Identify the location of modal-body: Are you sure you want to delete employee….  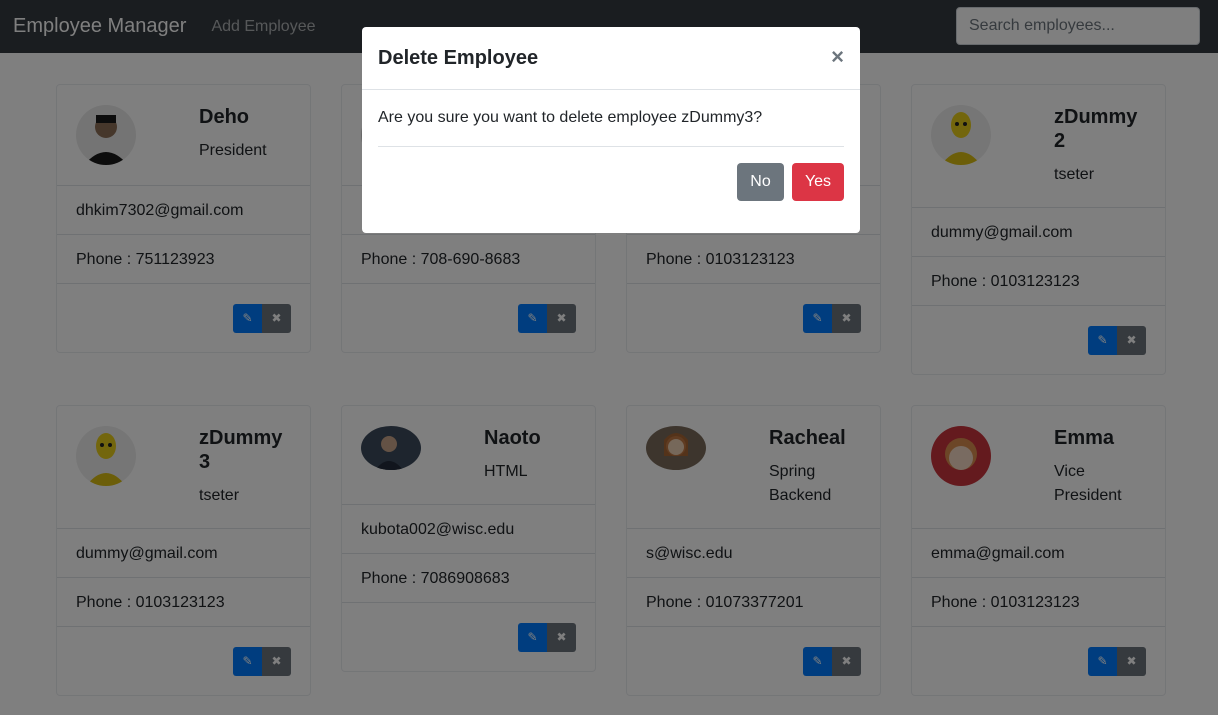
(611, 118).